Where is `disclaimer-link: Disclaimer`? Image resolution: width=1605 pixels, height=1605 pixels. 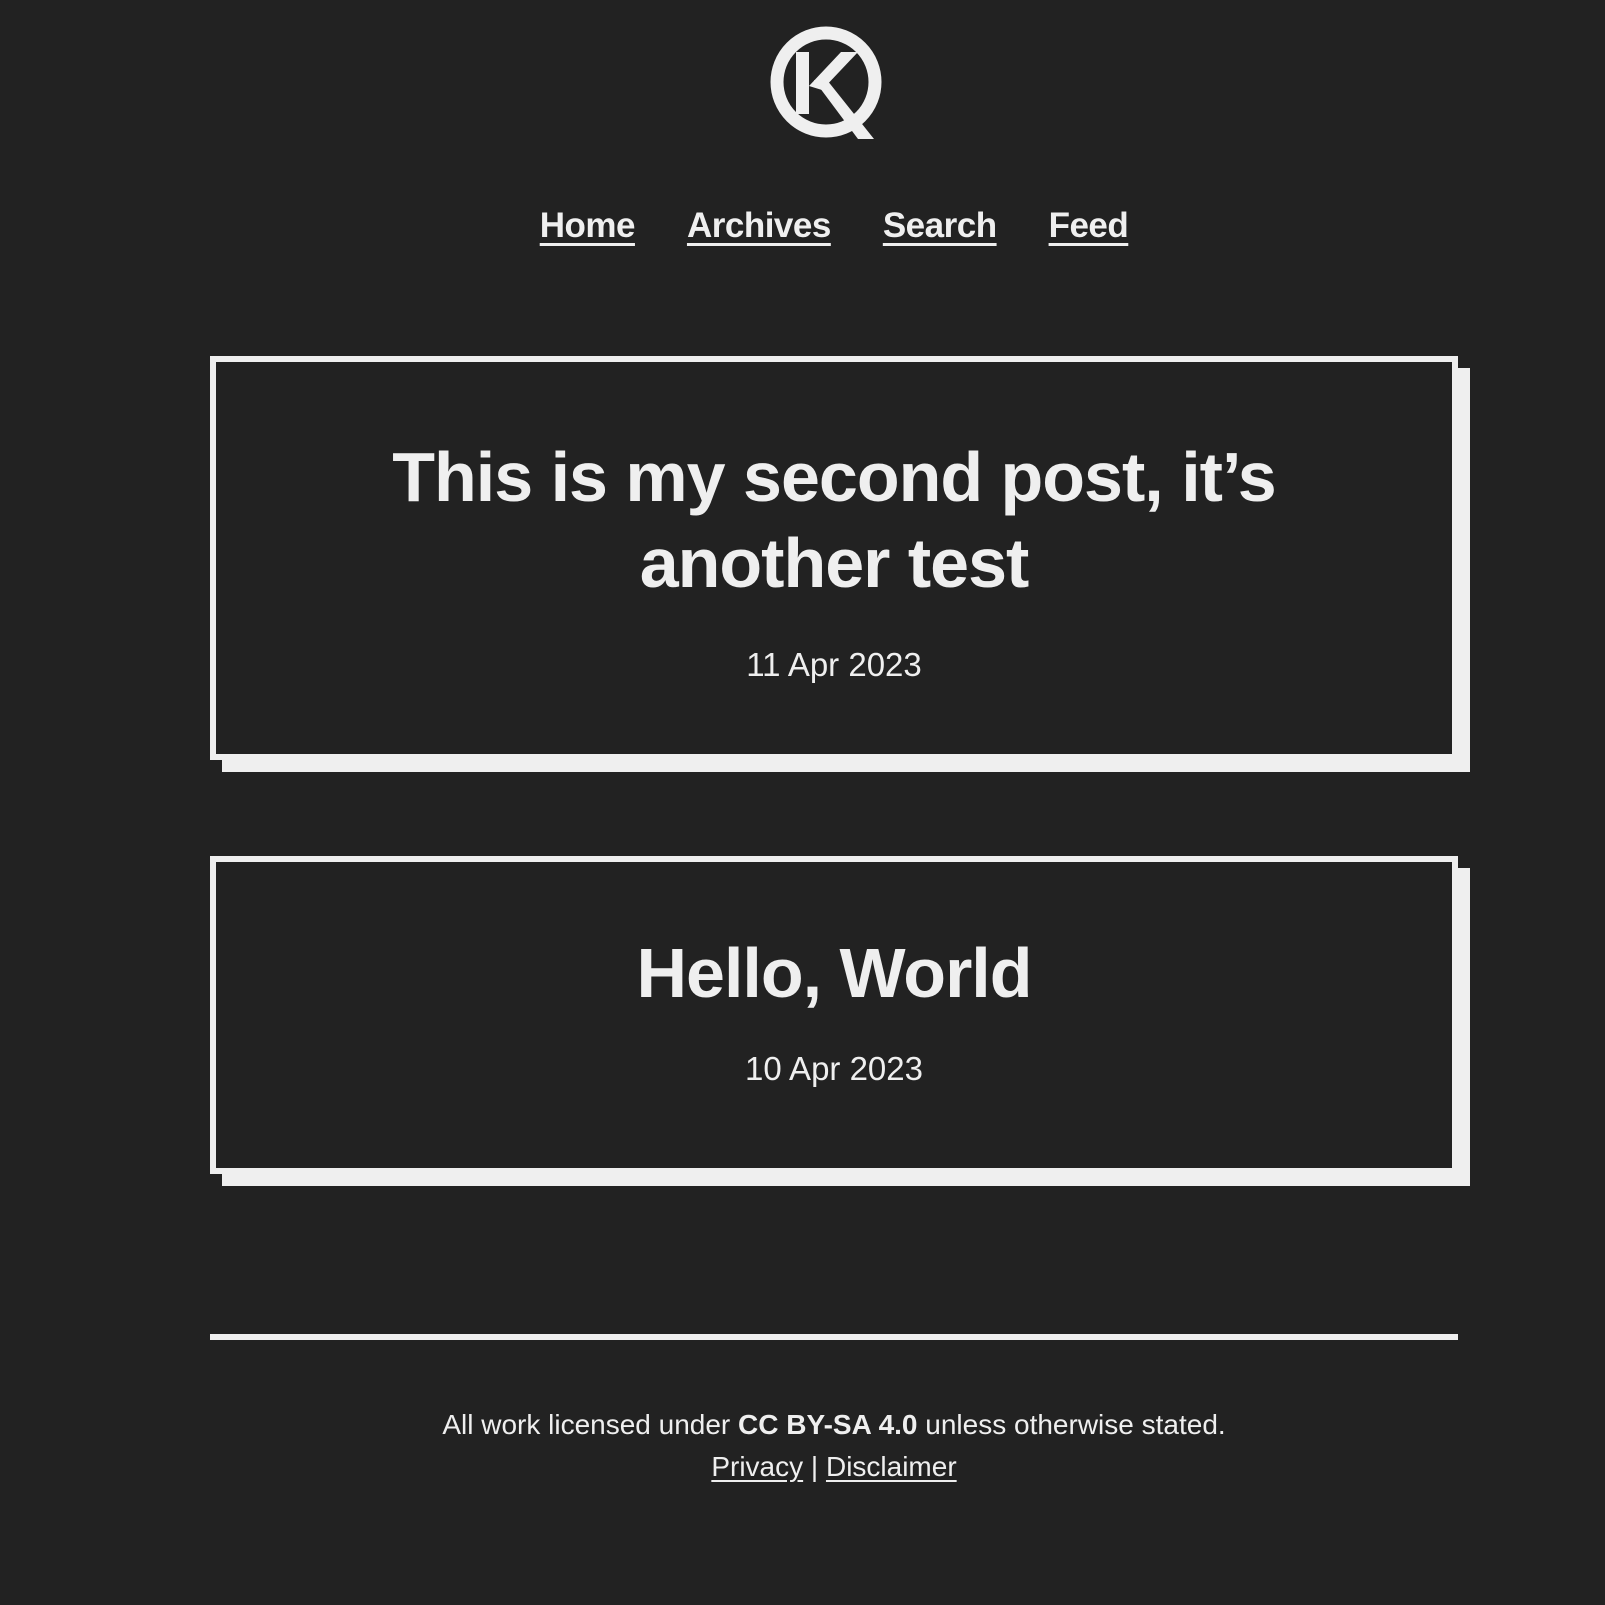
disclaimer-link: Disclaimer is located at coordinates (891, 1466).